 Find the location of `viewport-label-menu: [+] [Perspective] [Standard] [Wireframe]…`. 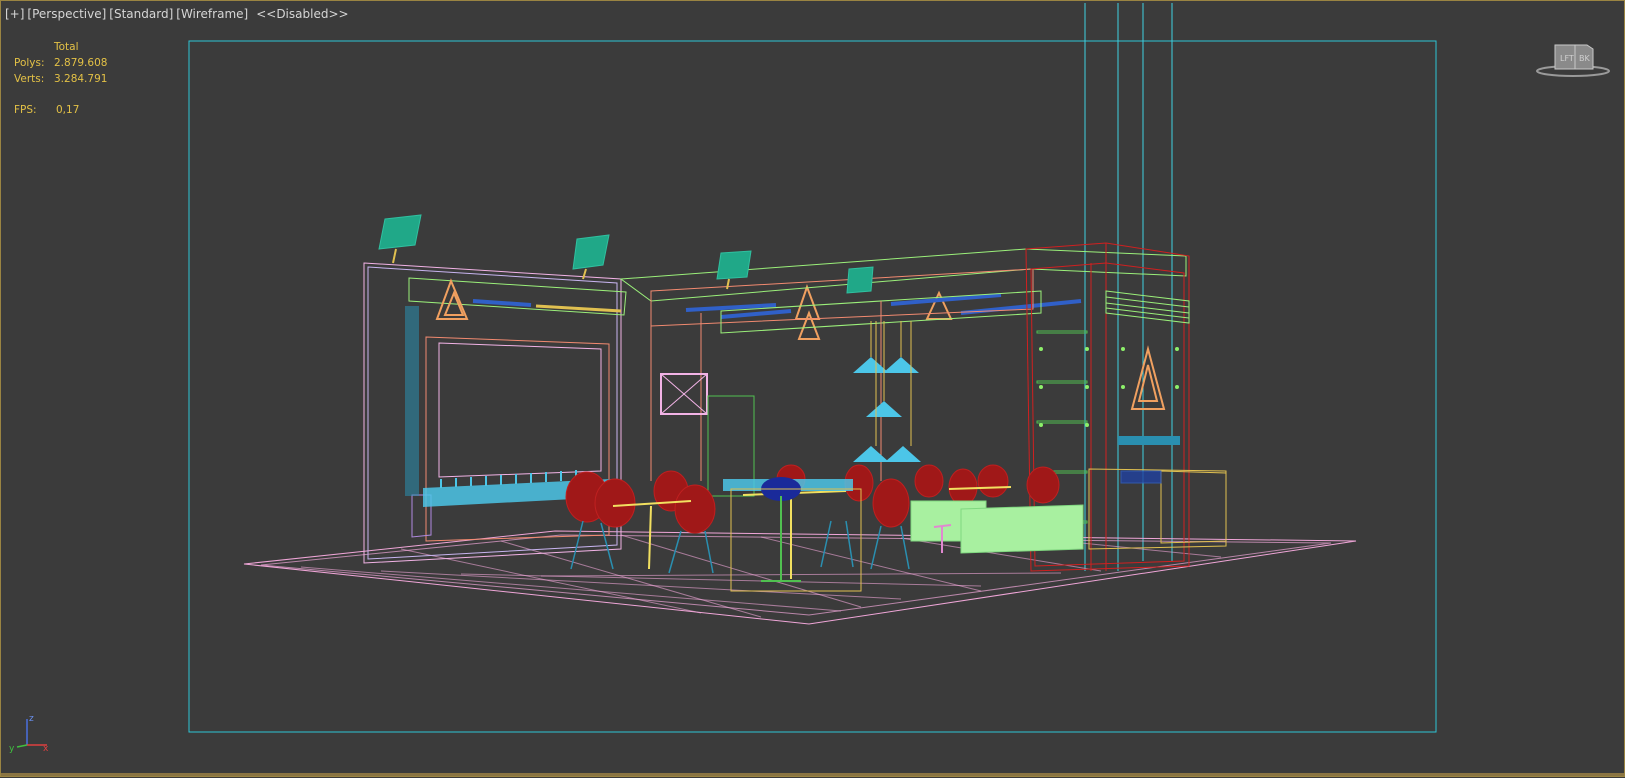

viewport-label-menu: [+] [Perspective] [Standard] [Wireframe]… is located at coordinates (177, 14).